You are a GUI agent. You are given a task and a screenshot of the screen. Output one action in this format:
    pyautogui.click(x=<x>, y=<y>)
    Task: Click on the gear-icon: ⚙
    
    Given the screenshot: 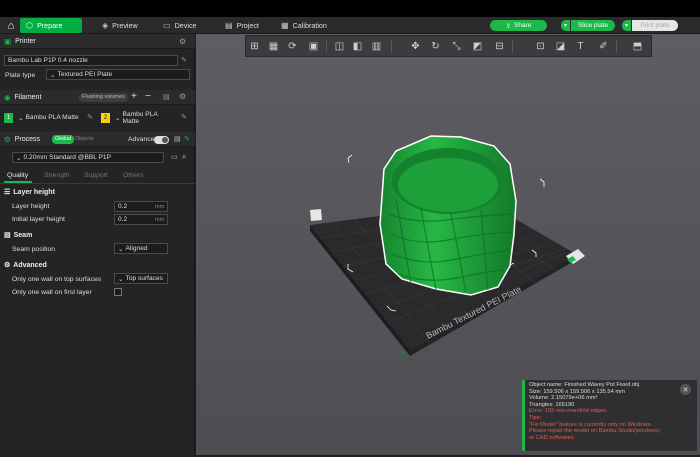 What is the action you would take?
    pyautogui.click(x=7, y=265)
    